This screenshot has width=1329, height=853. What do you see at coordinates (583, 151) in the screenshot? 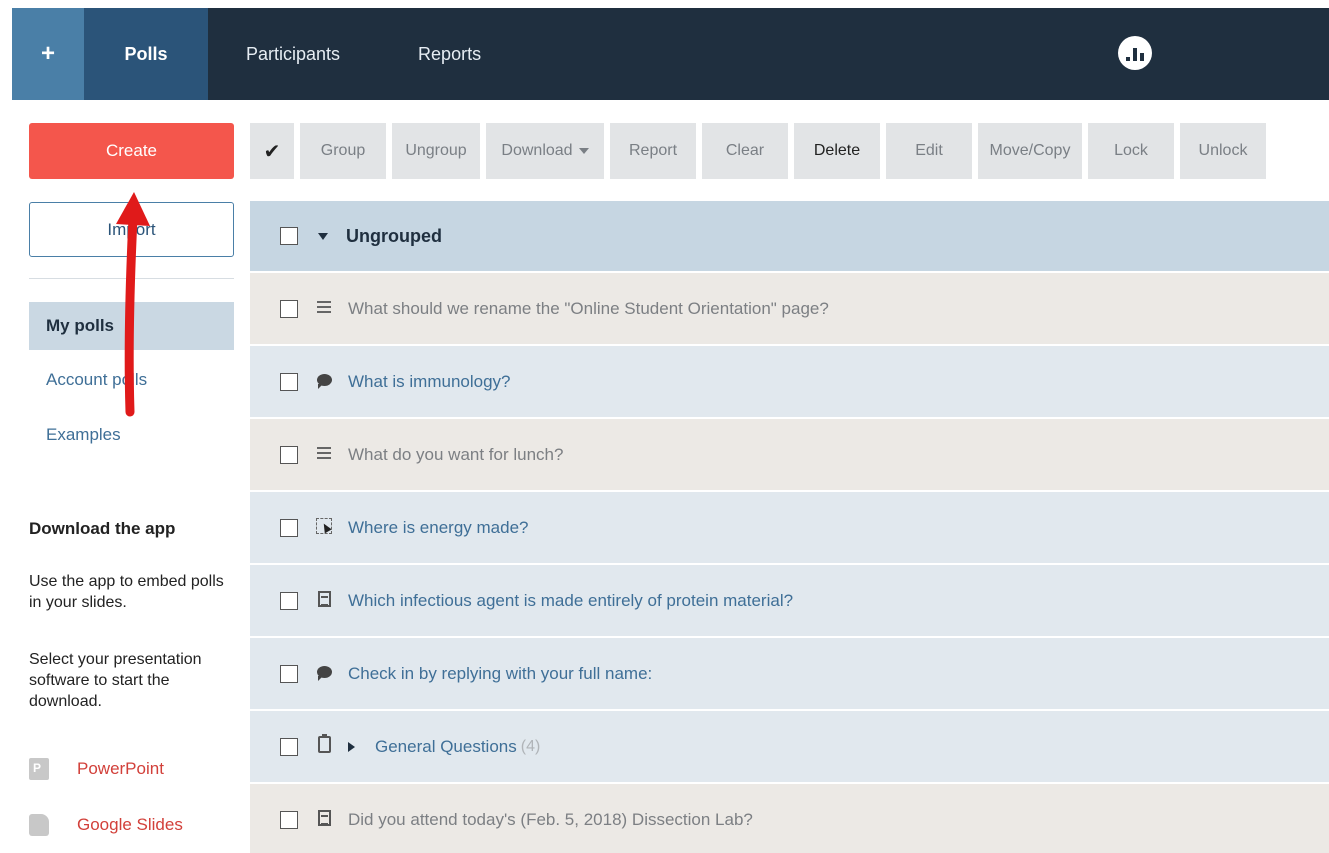
I see `chevron-down-icon` at bounding box center [583, 151].